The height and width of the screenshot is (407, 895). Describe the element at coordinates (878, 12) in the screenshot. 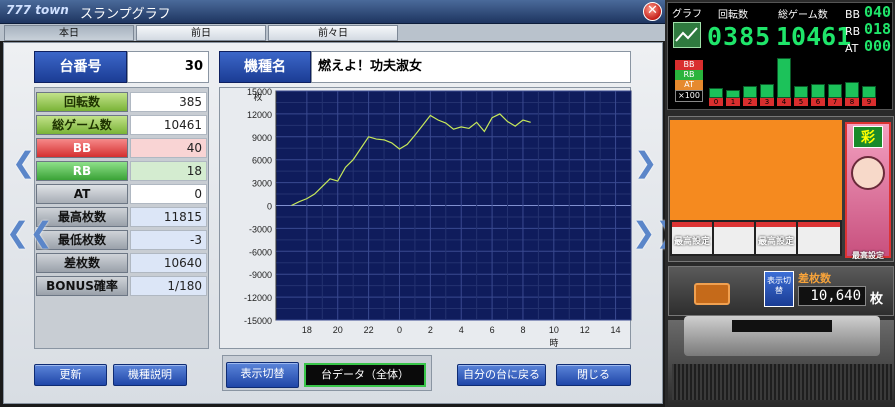

I see `bb-count-value: 040` at that location.